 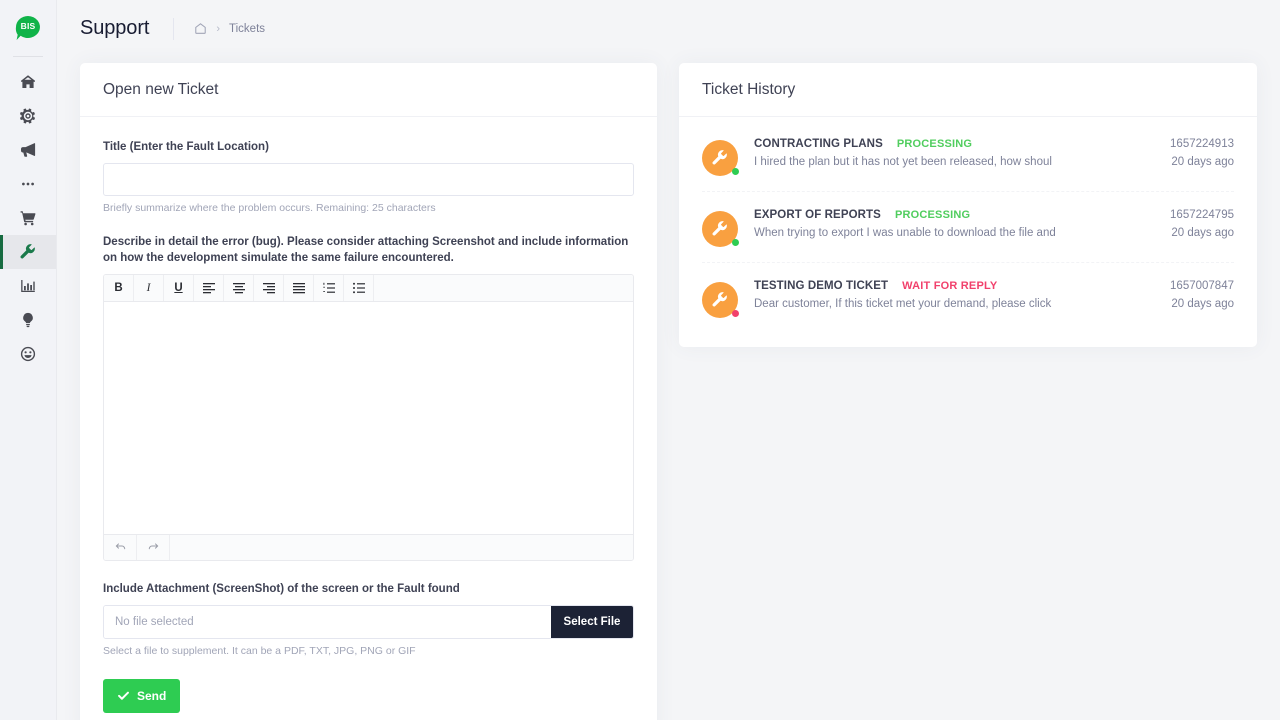 I want to click on sidebar-item-settings, so click(x=28, y=116).